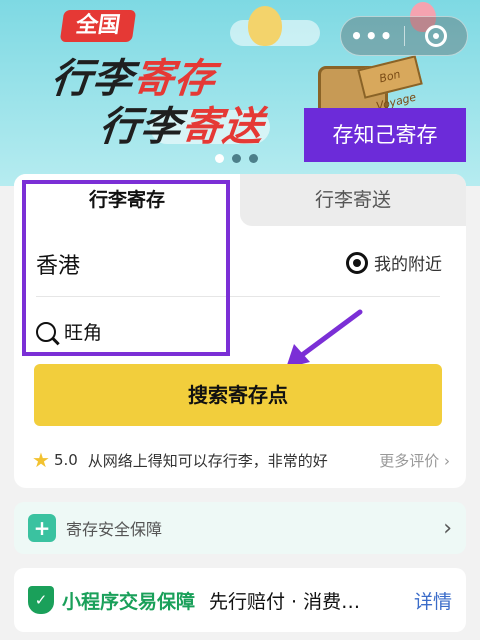 The width and height of the screenshot is (480, 640). Describe the element at coordinates (433, 600) in the screenshot. I see `details-link: 详情` at that location.